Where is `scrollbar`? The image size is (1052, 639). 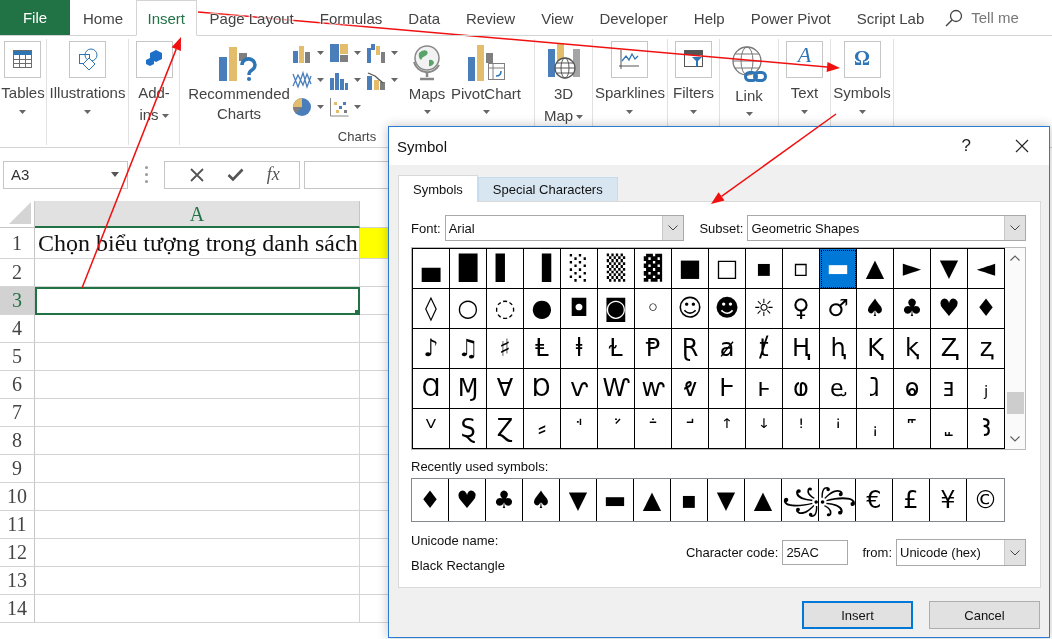 scrollbar is located at coordinates (1015, 348).